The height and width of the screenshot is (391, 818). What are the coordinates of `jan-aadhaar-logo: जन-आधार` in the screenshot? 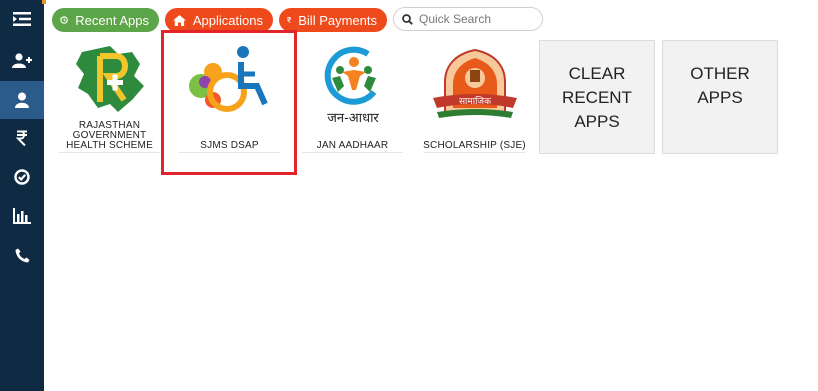 It's located at (351, 86).